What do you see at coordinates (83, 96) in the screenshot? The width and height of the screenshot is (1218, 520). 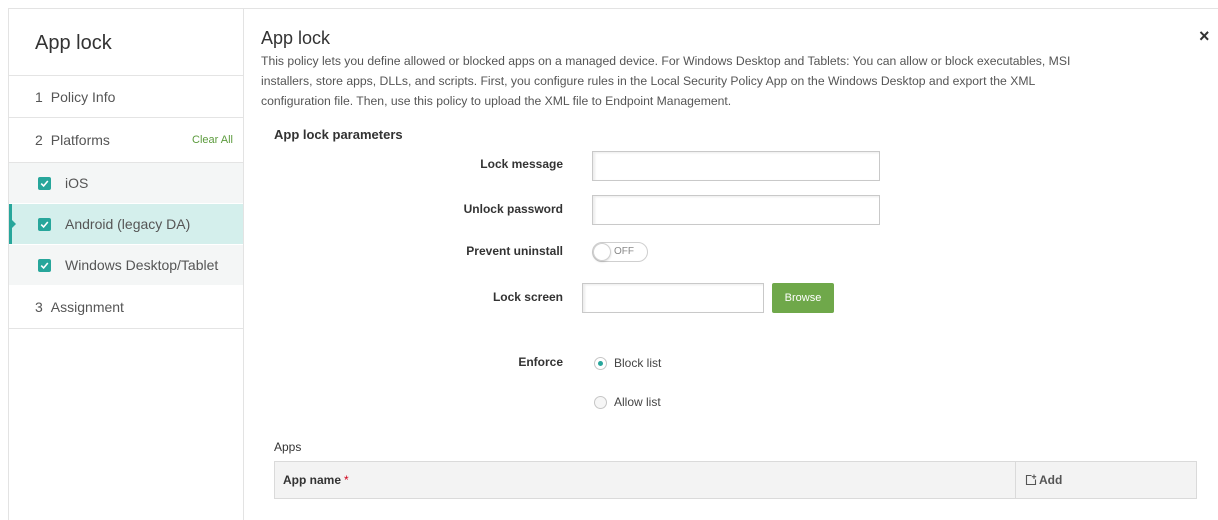 I see `step-label: Policy Info` at bounding box center [83, 96].